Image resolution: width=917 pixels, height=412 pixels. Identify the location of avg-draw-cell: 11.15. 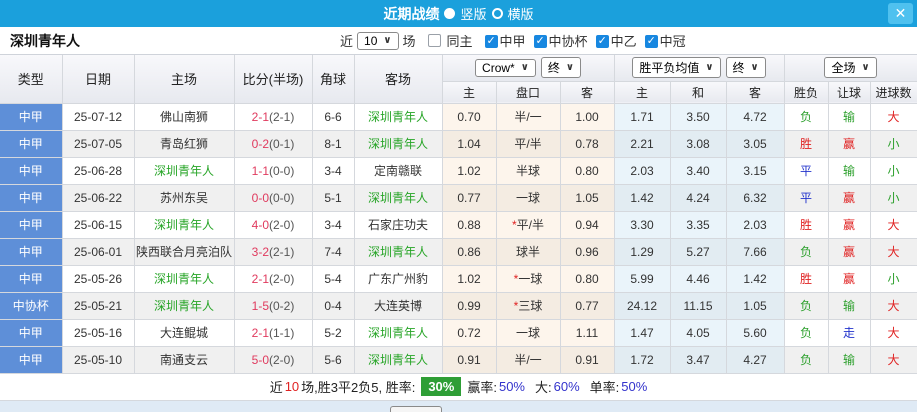
(698, 306).